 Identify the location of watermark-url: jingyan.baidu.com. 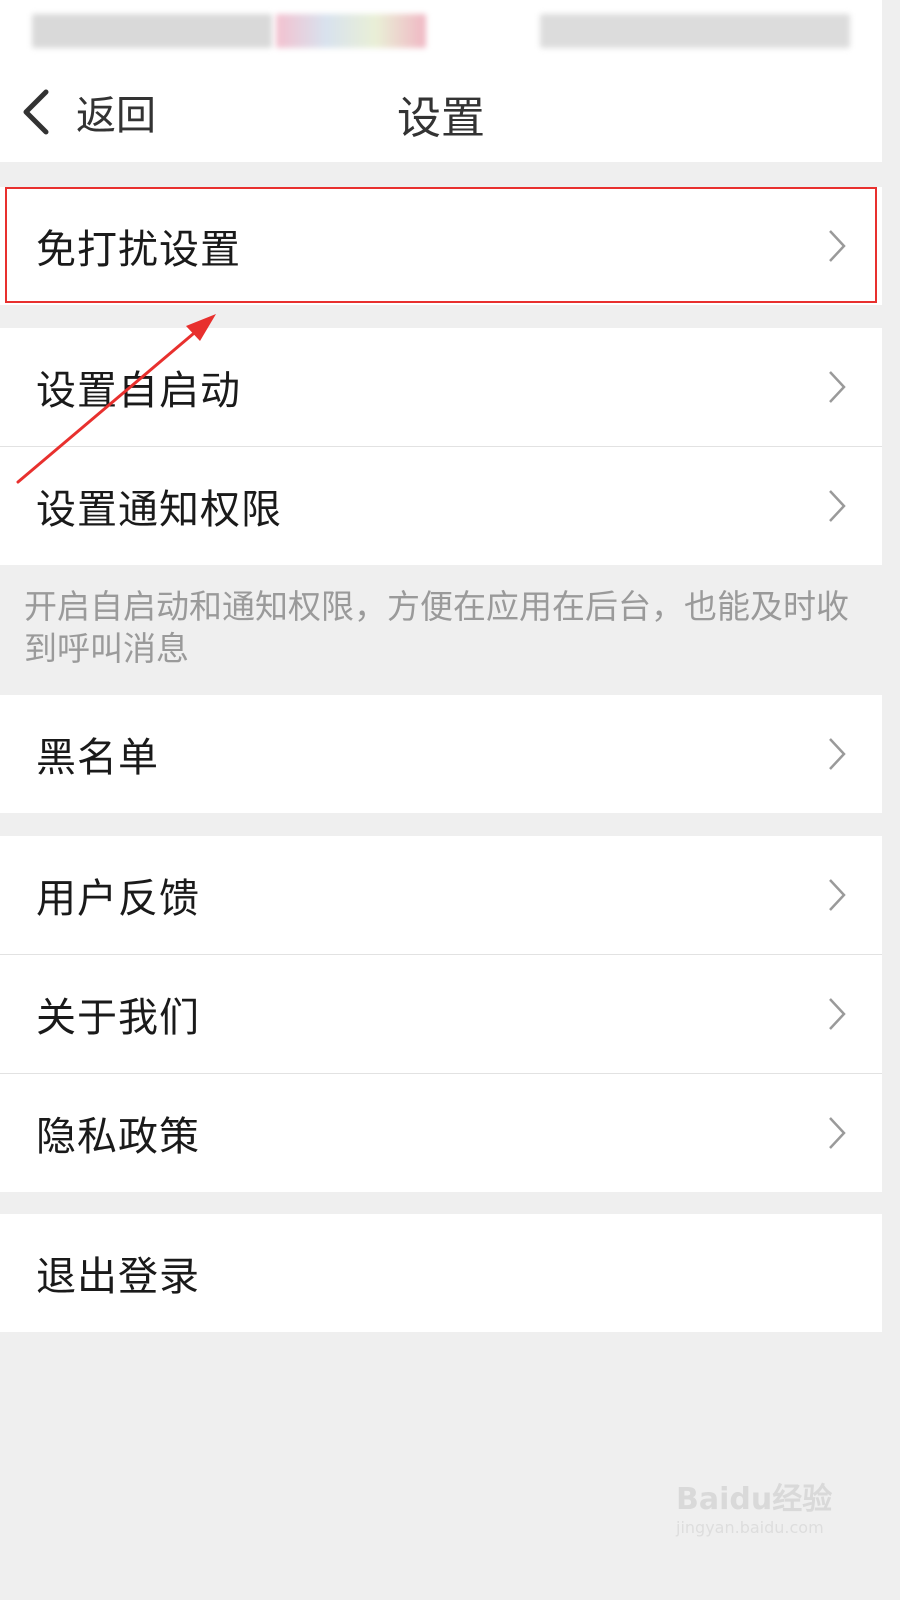
(750, 1527).